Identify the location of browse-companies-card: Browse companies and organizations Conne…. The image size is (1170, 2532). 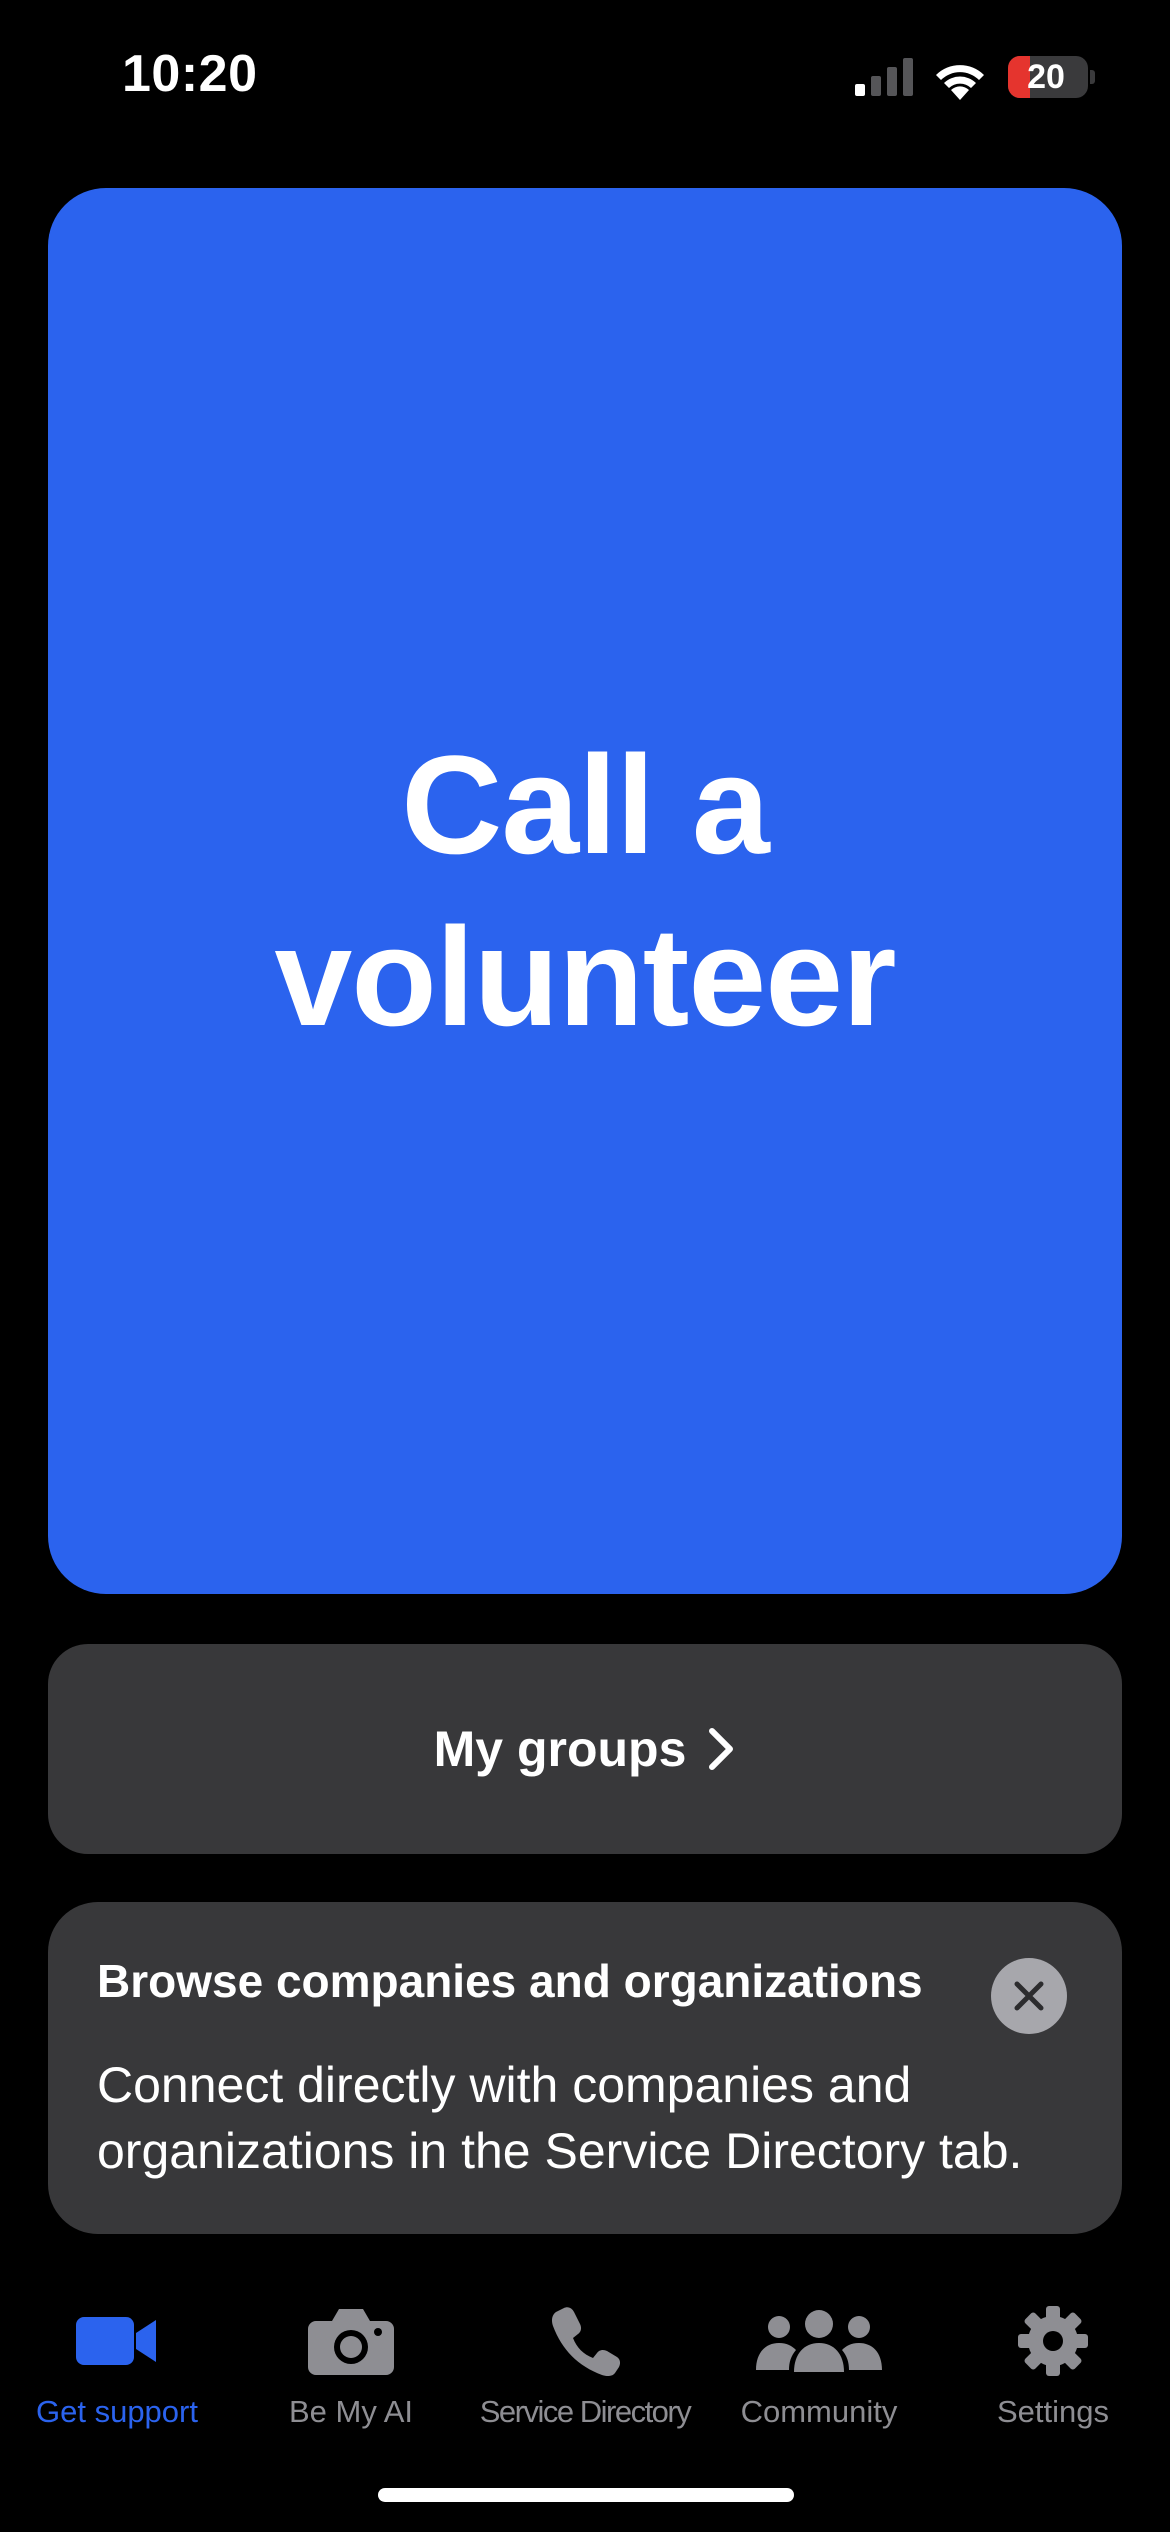
(585, 2068).